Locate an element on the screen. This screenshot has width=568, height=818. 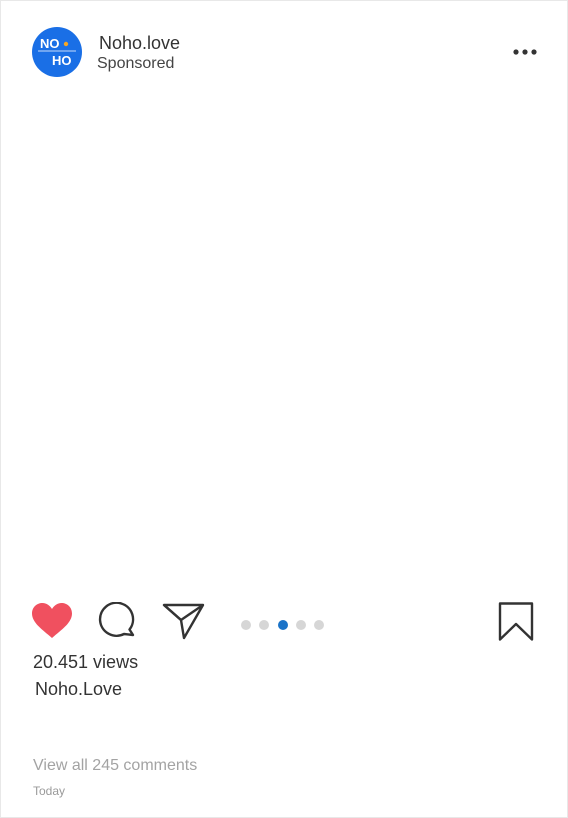
avatar: NO HO is located at coordinates (57, 52).